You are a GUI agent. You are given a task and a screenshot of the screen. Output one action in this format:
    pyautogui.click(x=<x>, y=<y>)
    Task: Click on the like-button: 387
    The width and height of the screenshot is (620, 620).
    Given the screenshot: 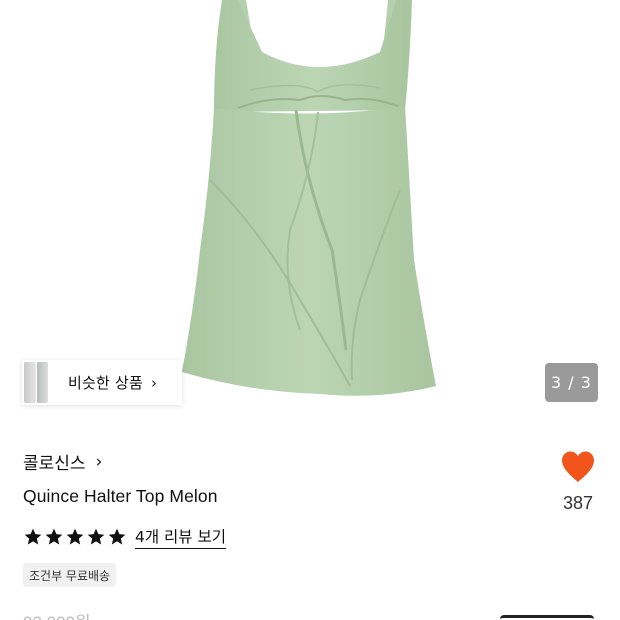 What is the action you would take?
    pyautogui.click(x=578, y=482)
    